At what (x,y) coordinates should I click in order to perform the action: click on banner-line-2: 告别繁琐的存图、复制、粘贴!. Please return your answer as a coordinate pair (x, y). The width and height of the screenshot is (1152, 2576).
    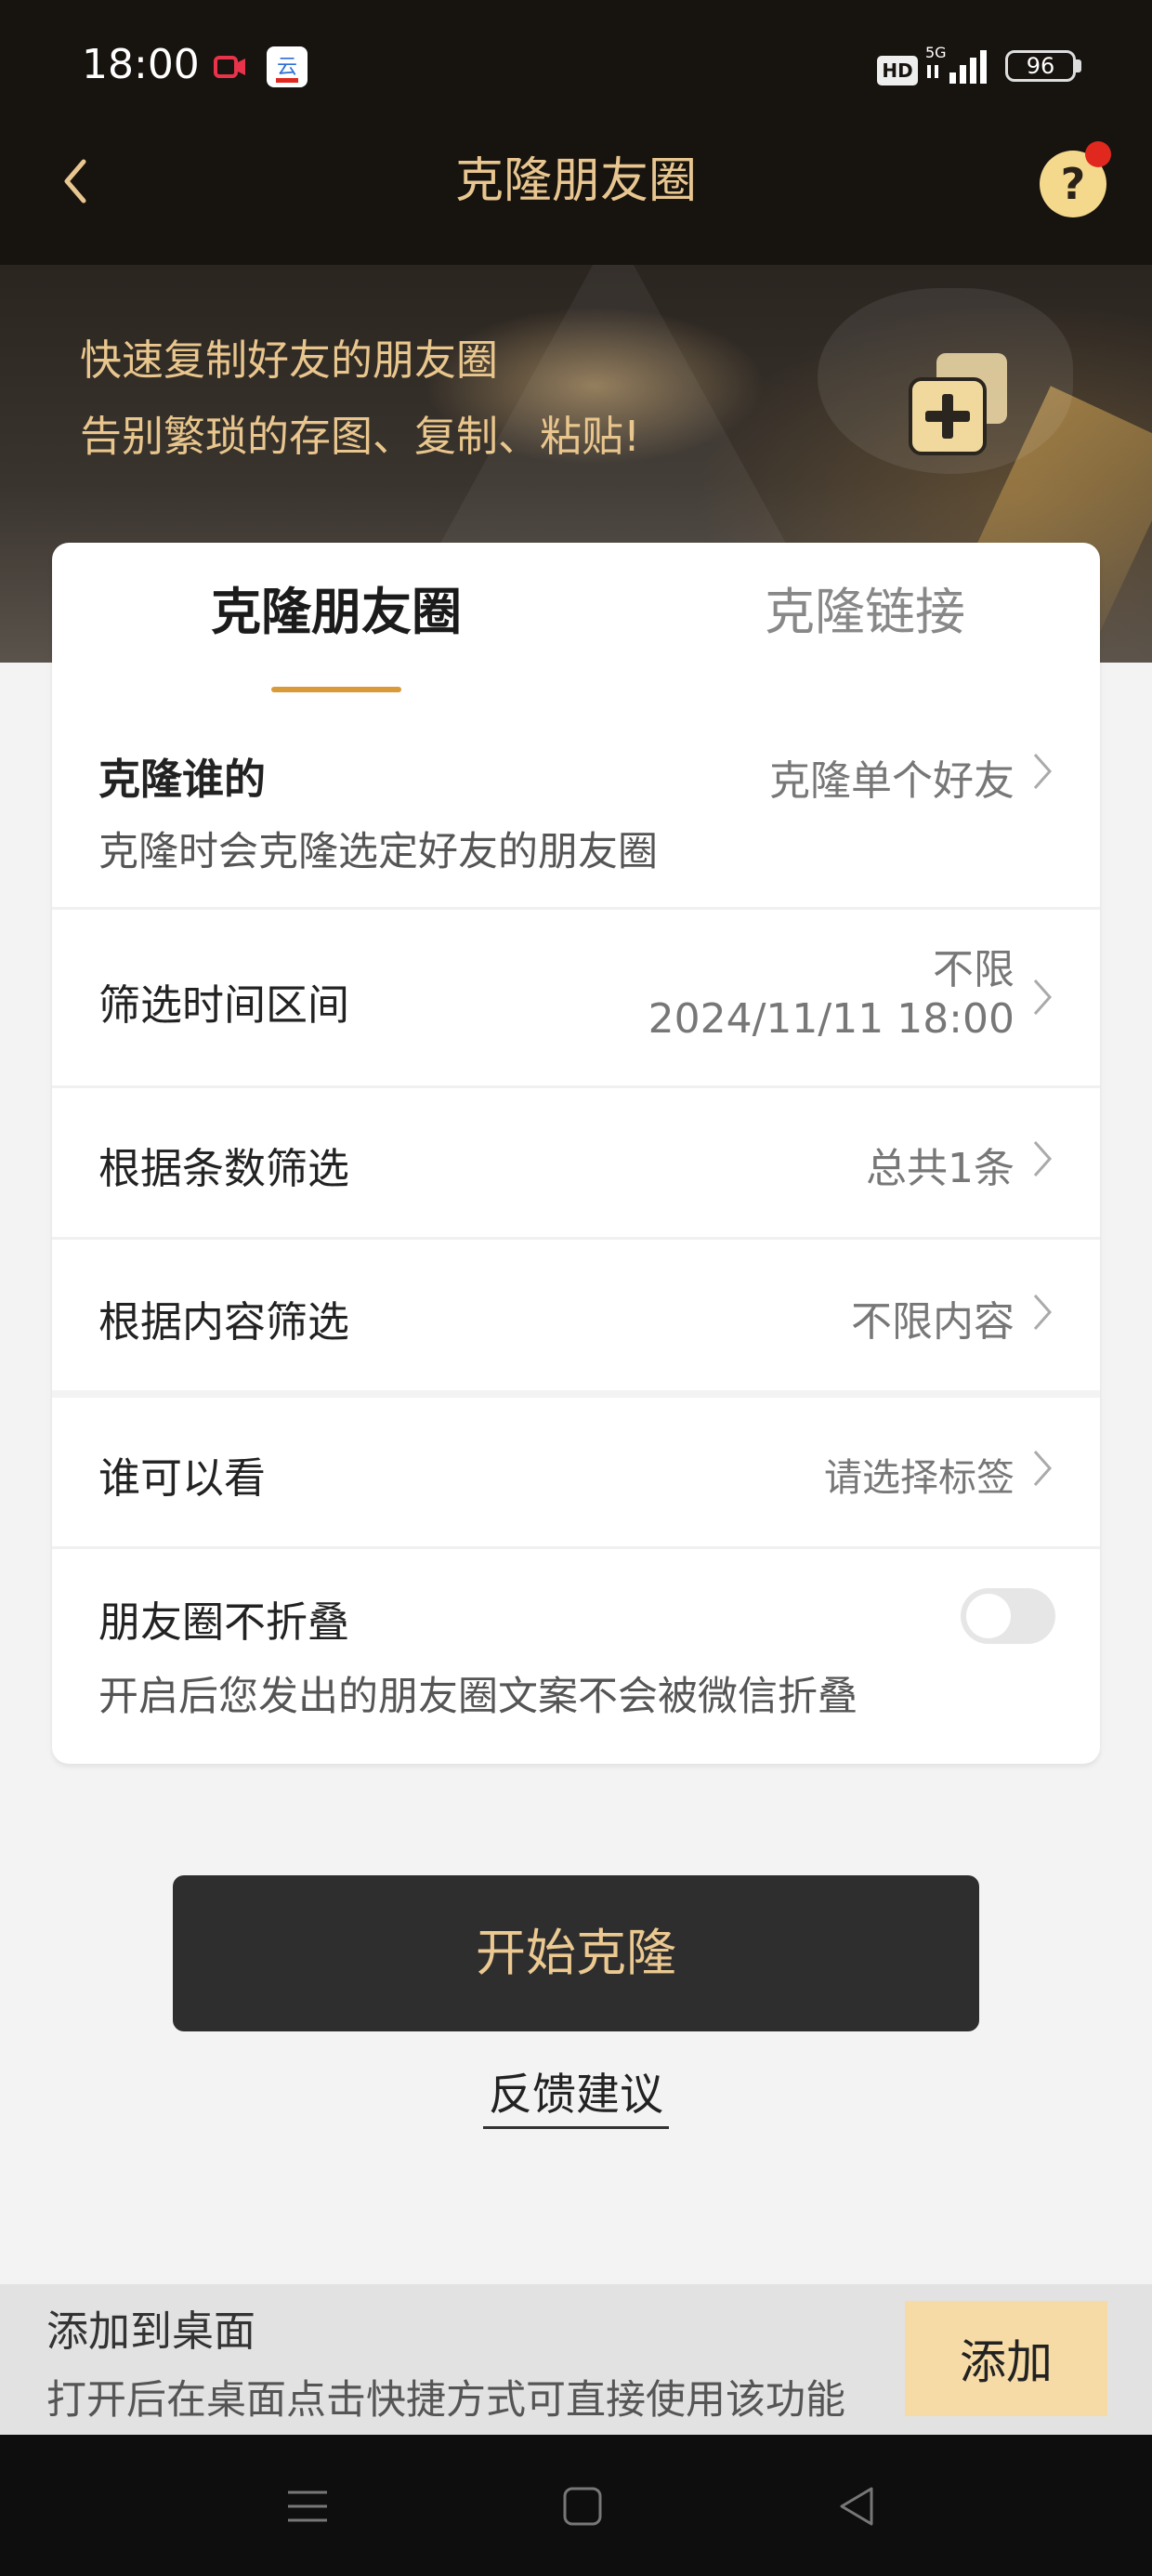
    Looking at the image, I should click on (360, 436).